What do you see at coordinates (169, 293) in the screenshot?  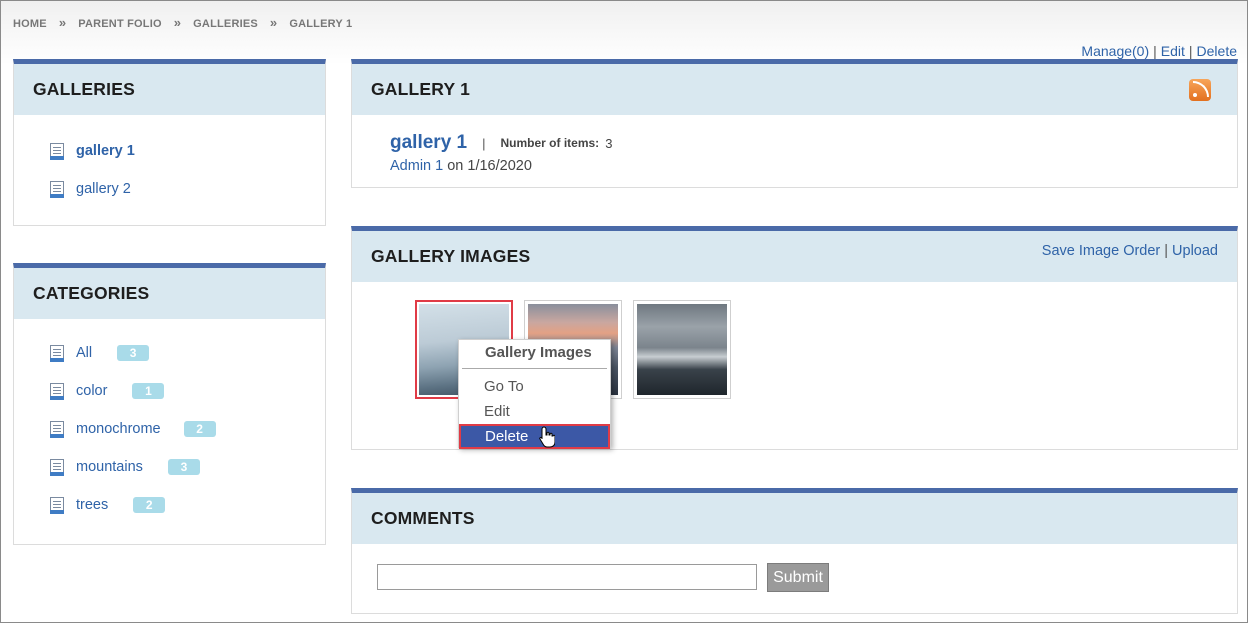 I see `categories-panel-header: CATEGORIES` at bounding box center [169, 293].